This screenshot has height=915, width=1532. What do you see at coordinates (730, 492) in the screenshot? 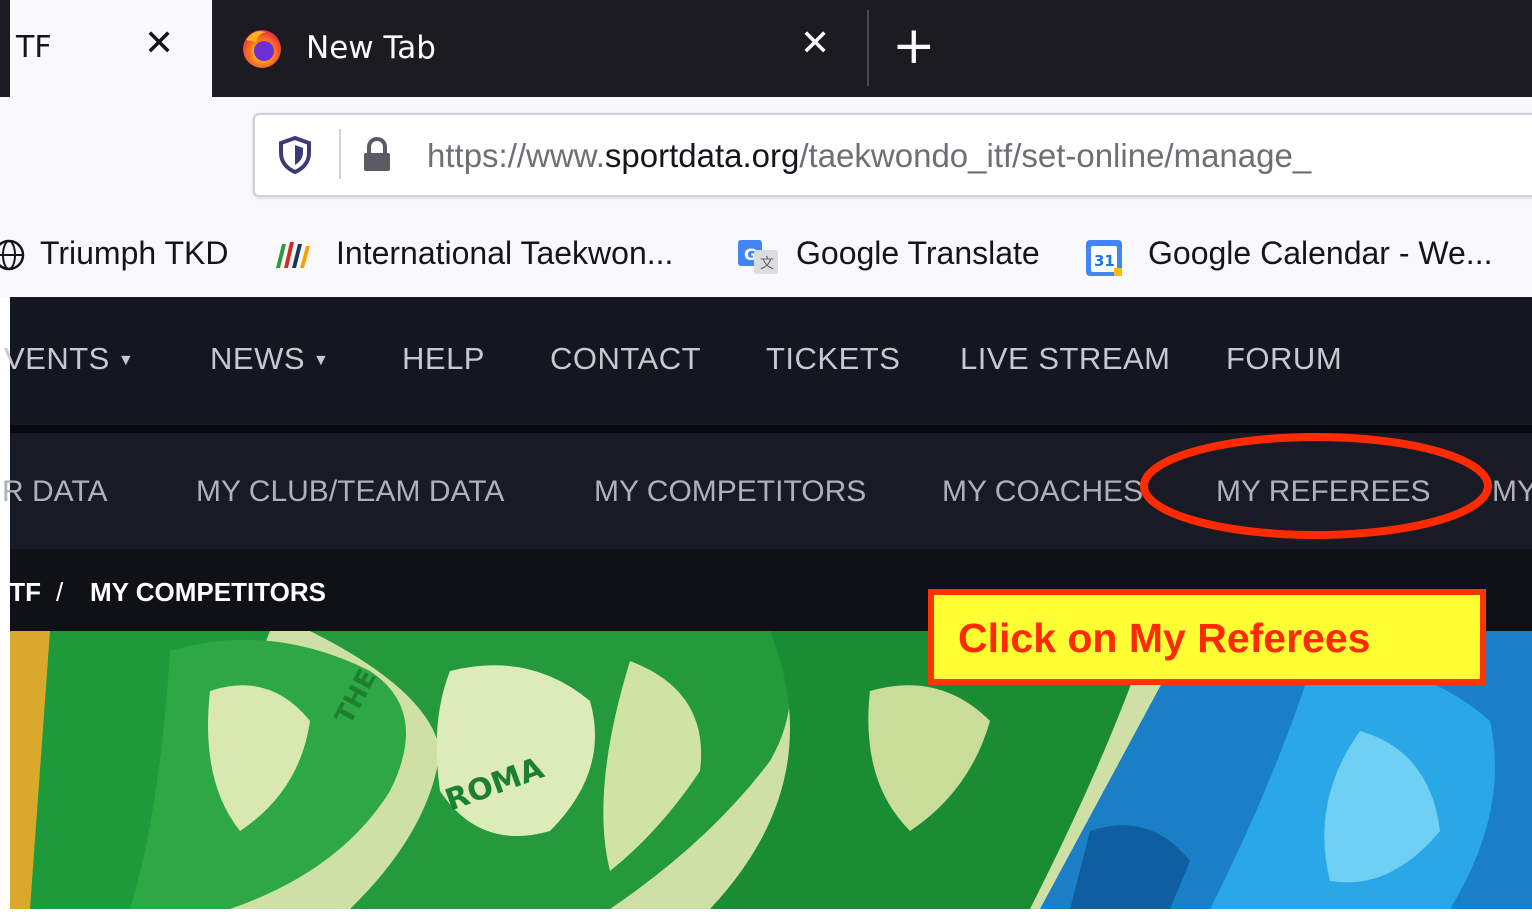
I see `subnav-my-competitors: MY COMPETITORS` at bounding box center [730, 492].